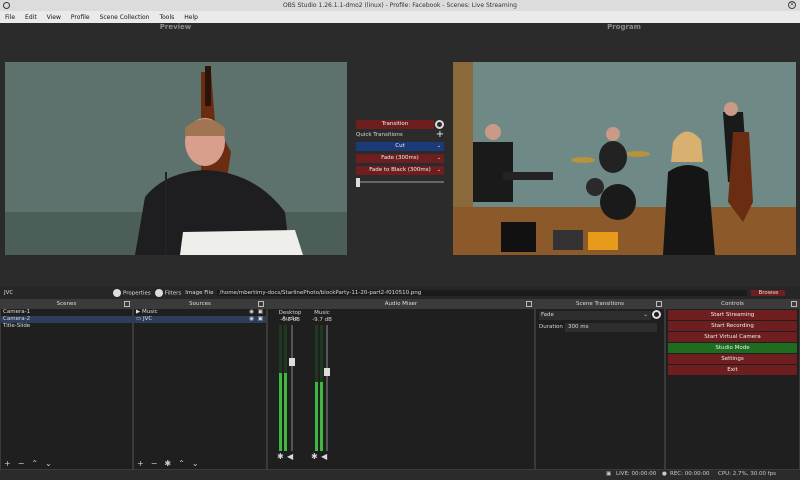  What do you see at coordinates (636, 474) in the screenshot?
I see `live-timer: LIVE: 00:00:00` at bounding box center [636, 474].